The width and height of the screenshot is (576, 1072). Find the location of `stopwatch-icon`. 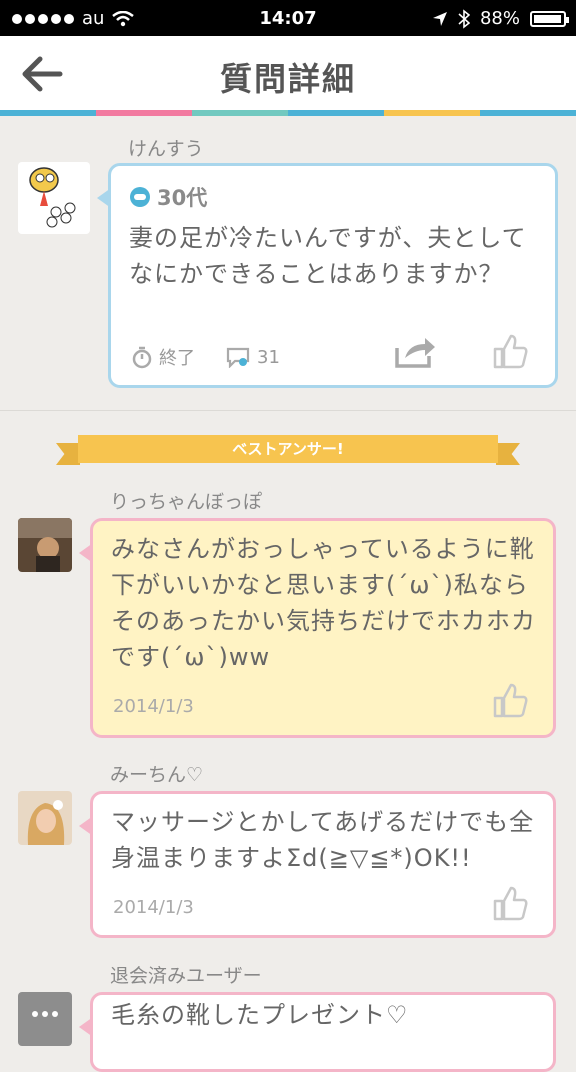

stopwatch-icon is located at coordinates (142, 357).